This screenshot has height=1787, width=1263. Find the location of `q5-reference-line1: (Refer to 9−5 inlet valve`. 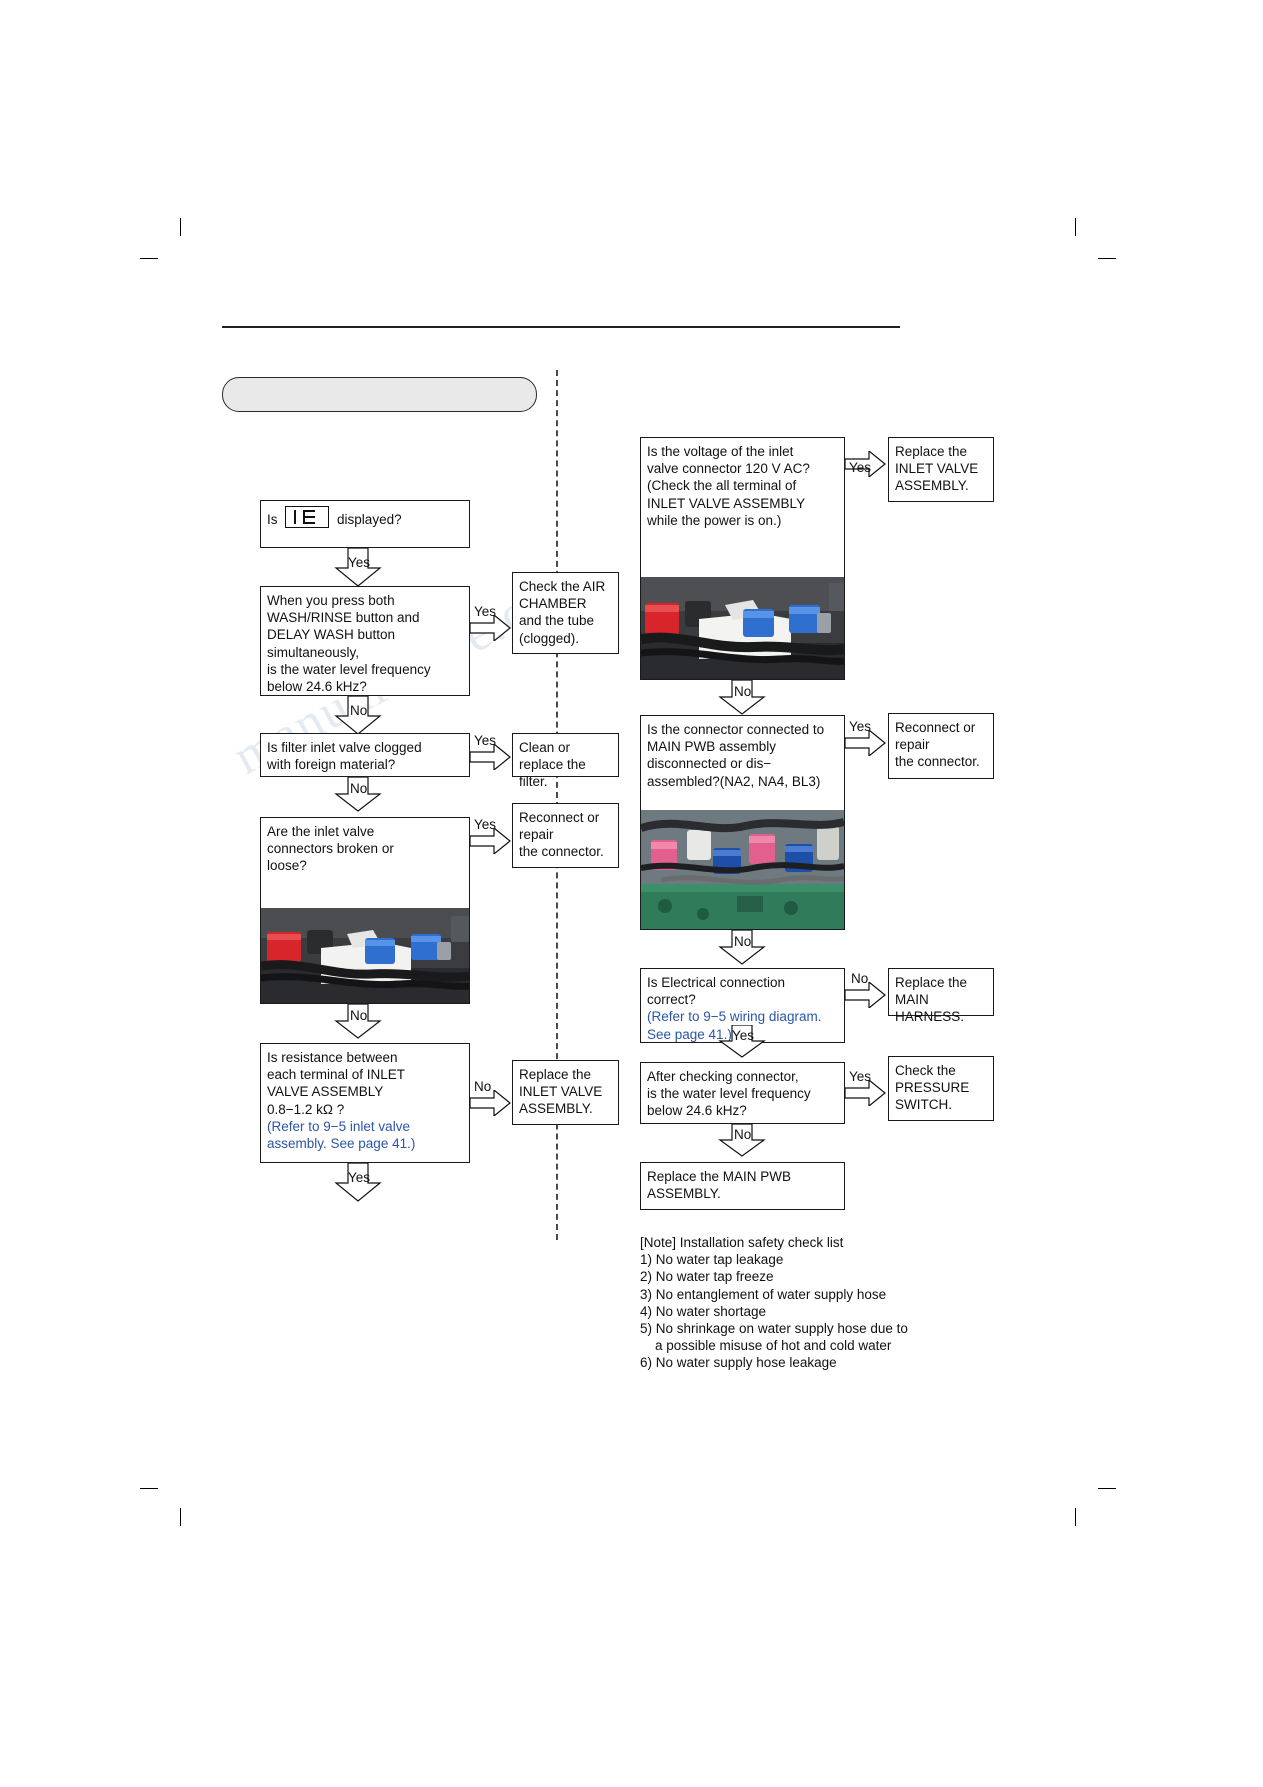

q5-reference-line1: (Refer to 9−5 inlet valve is located at coordinates (338, 1126).